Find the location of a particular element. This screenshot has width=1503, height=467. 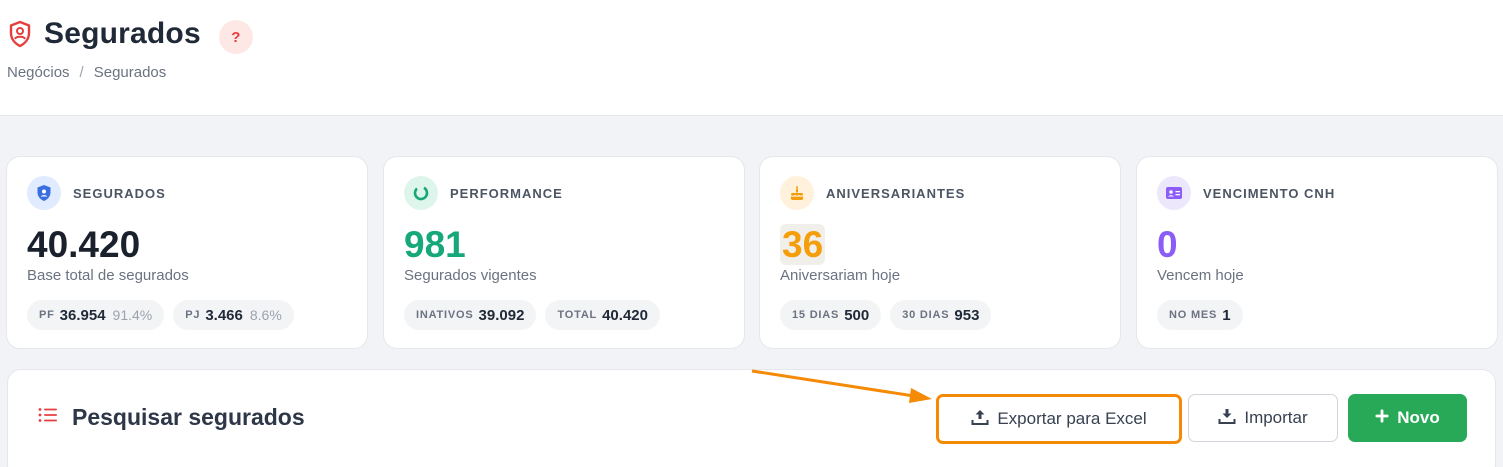

id-card-icon is located at coordinates (1174, 193).